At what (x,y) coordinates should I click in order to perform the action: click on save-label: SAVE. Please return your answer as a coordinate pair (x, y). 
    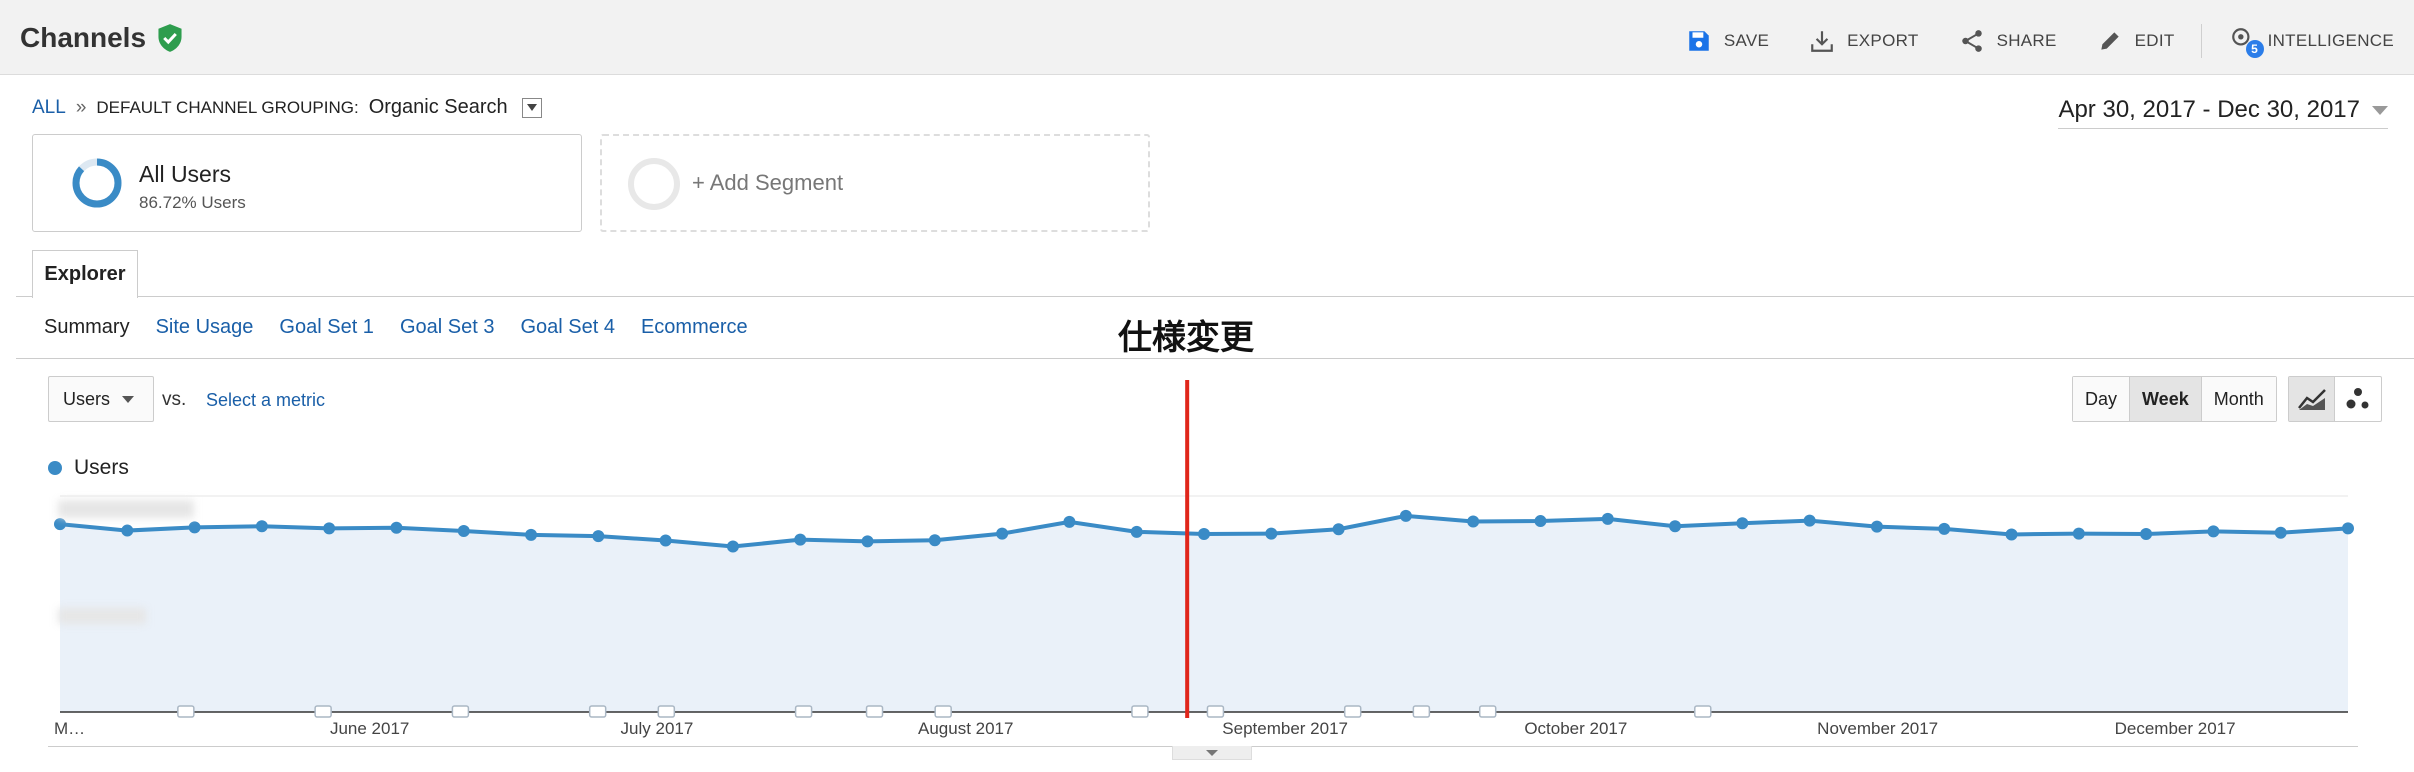
    Looking at the image, I should click on (1746, 40).